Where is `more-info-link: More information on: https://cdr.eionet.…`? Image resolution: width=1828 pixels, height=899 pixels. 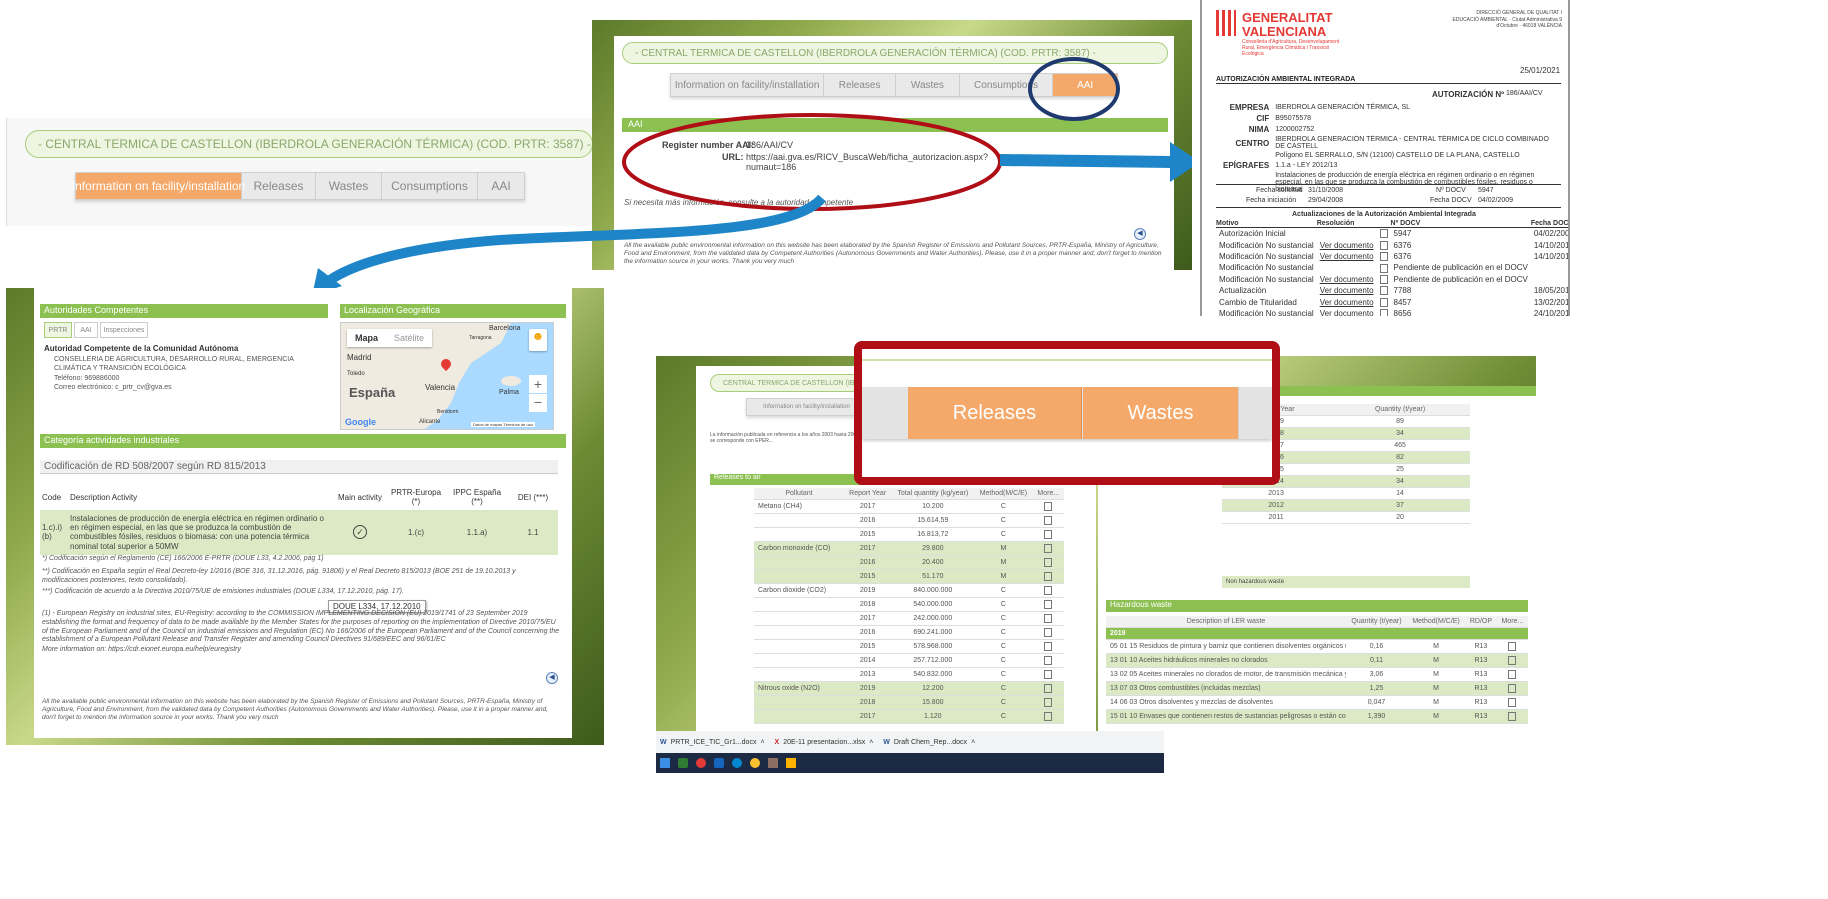 more-info-link: More information on: https://cdr.eionet.… is located at coordinates (141, 650).